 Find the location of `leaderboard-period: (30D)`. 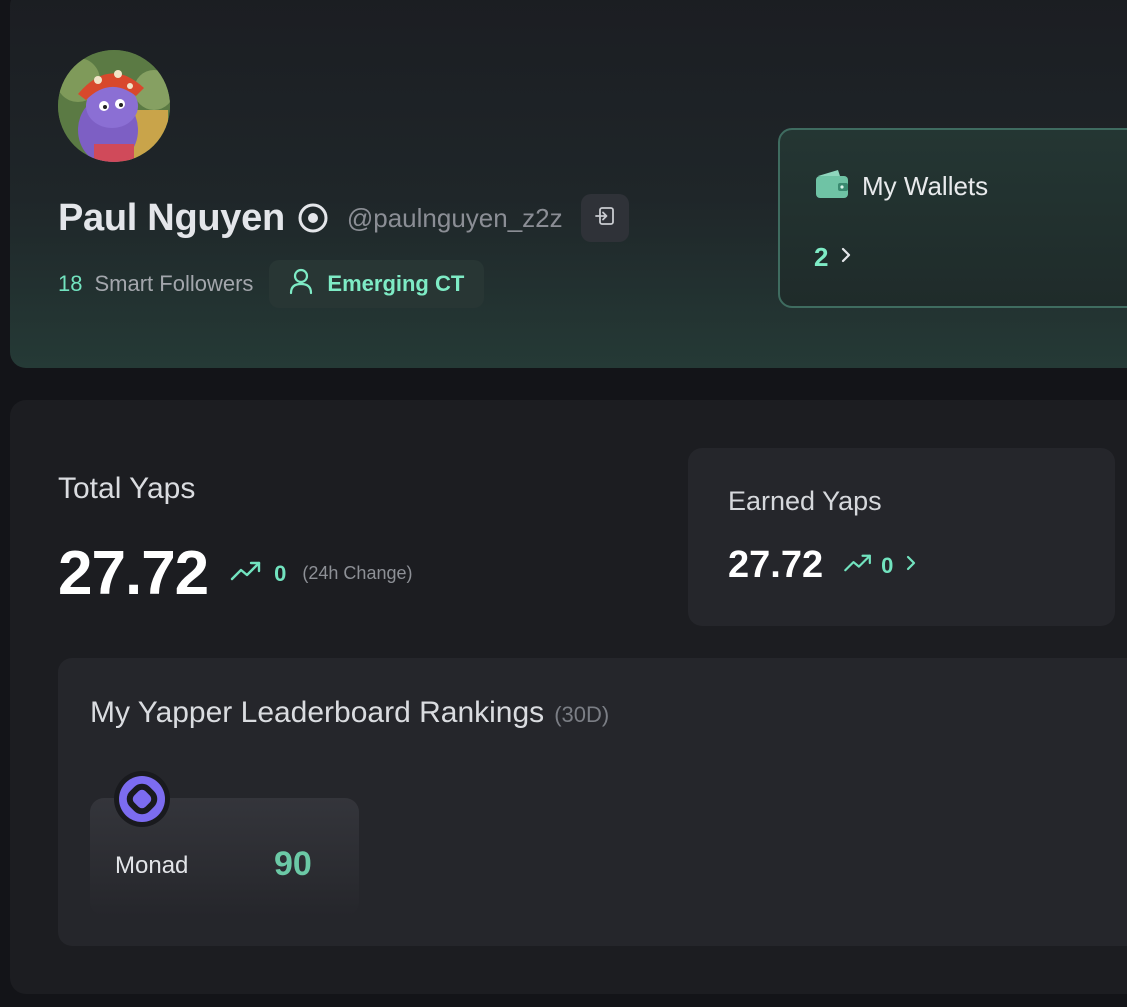

leaderboard-period: (30D) is located at coordinates (582, 714).